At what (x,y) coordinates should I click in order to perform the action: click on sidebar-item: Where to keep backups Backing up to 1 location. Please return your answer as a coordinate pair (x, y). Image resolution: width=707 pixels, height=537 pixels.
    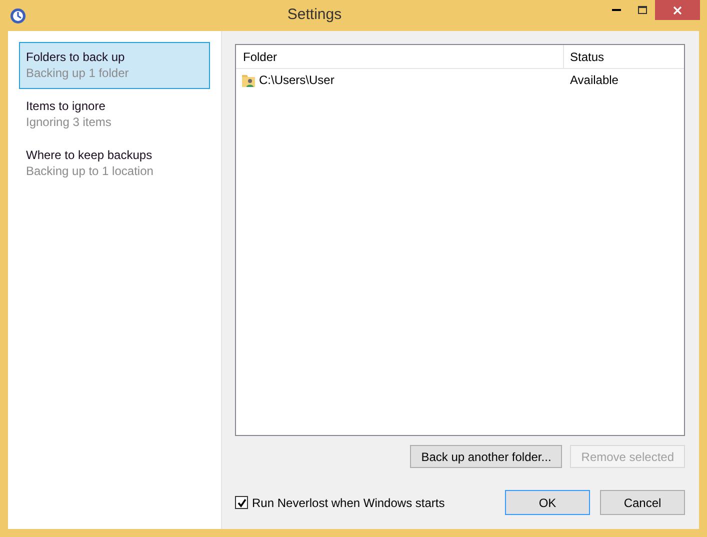
    Looking at the image, I should click on (114, 163).